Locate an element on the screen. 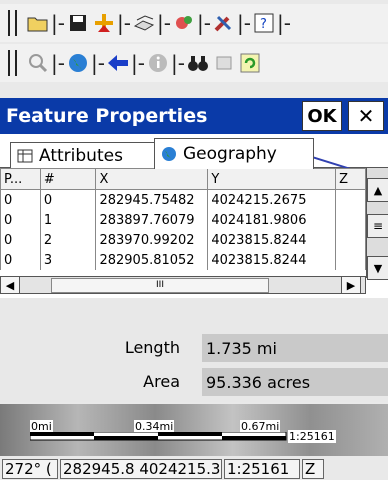 This screenshot has height=480, width=388. back-icon is located at coordinates (118, 63).